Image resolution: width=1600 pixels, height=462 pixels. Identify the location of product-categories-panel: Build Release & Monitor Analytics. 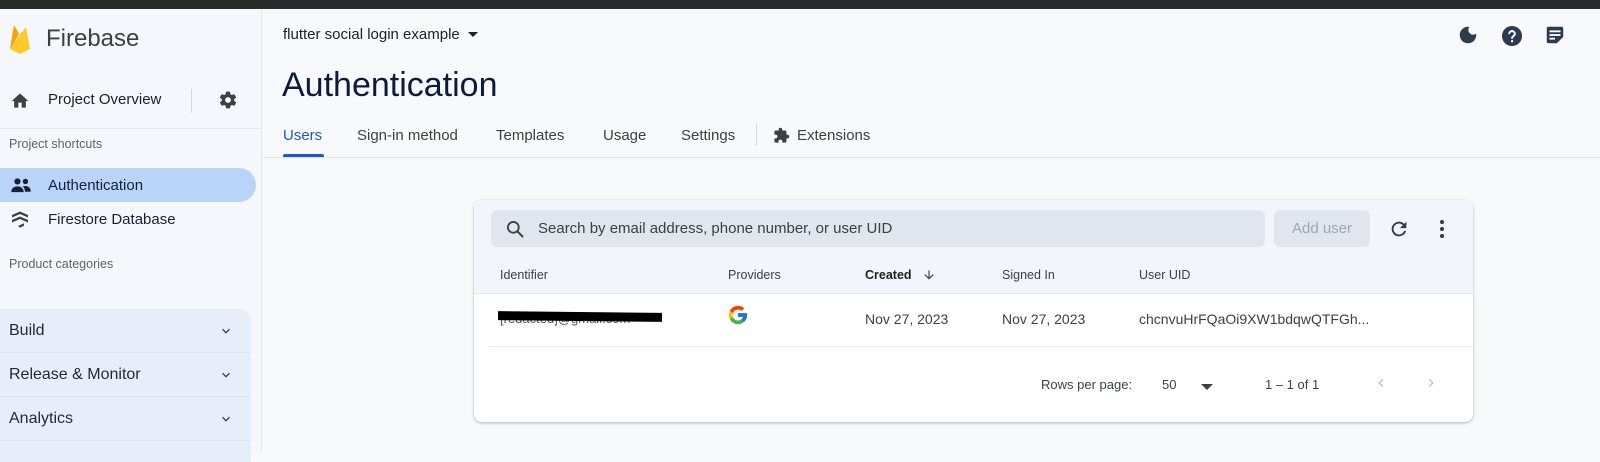
(125, 385).